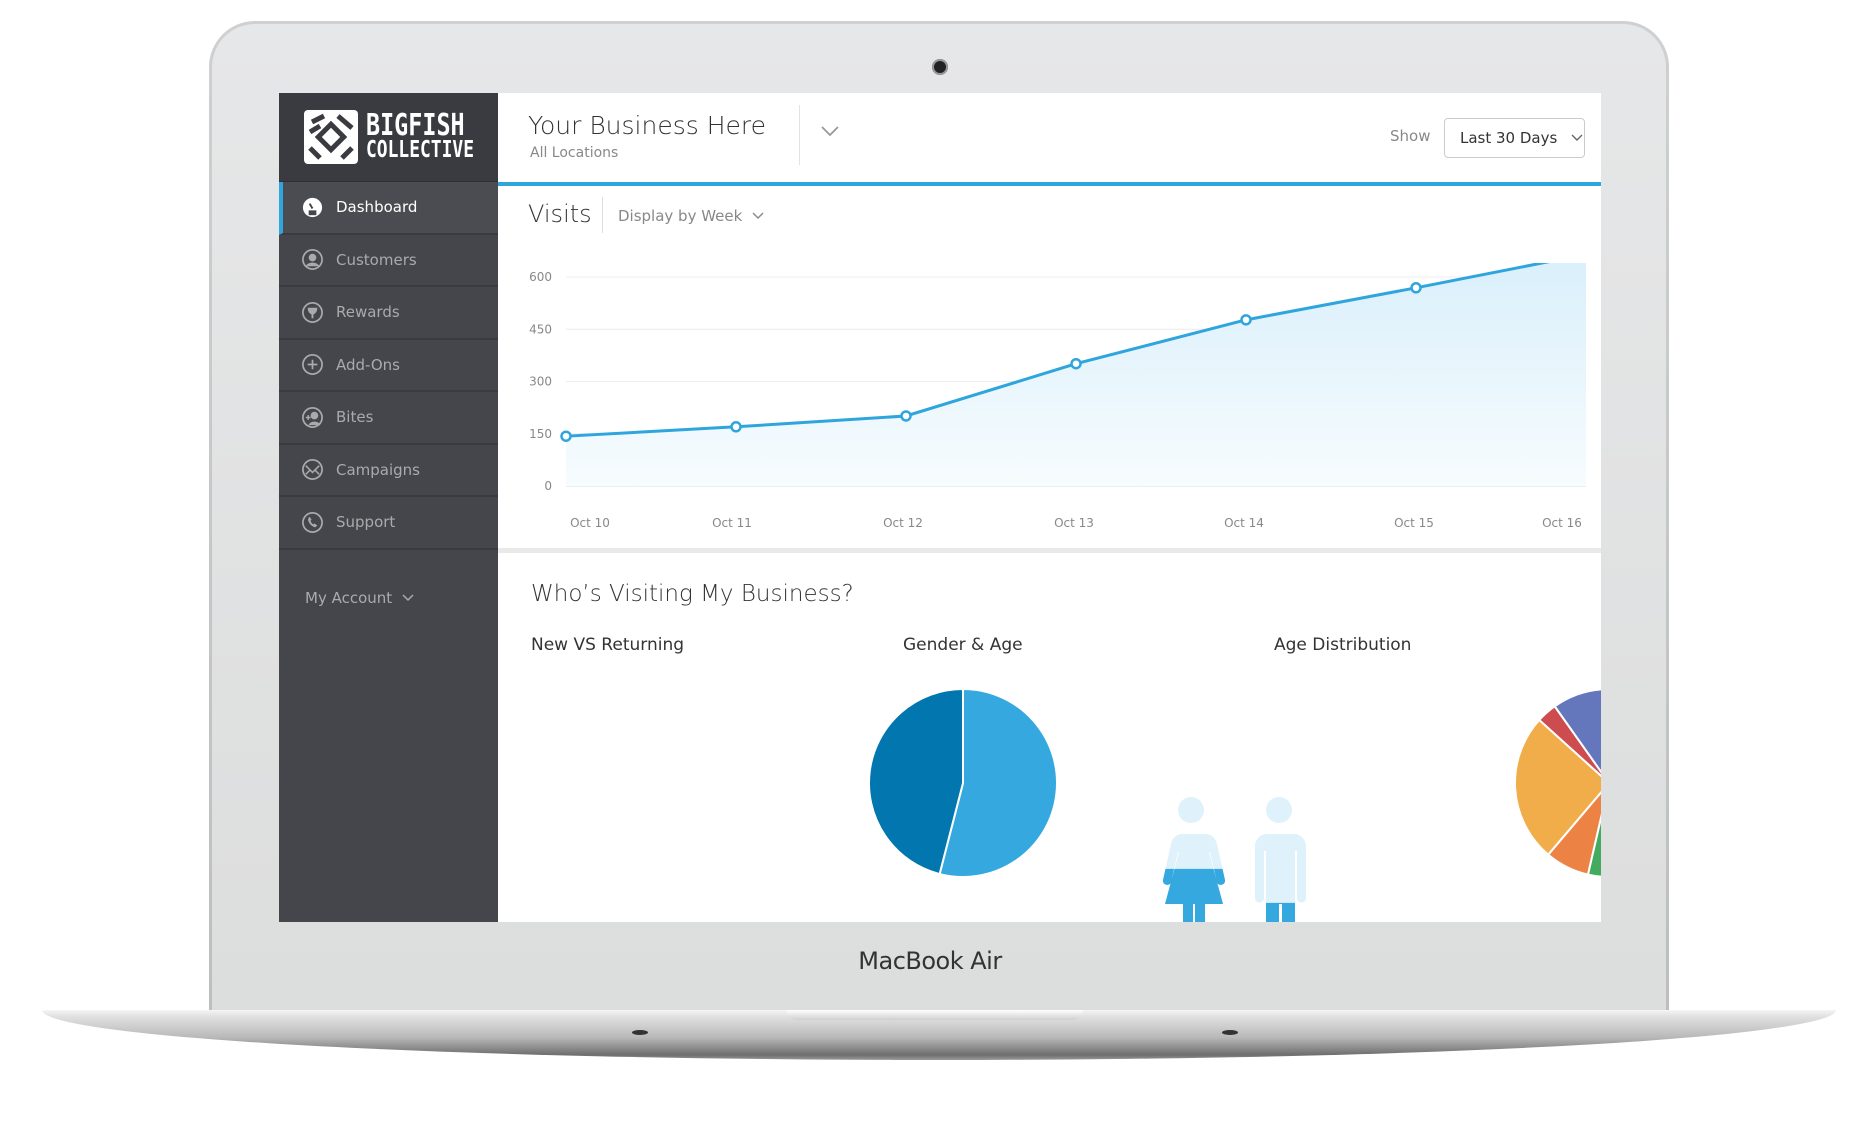  I want to click on plus-circle-icon, so click(312, 365).